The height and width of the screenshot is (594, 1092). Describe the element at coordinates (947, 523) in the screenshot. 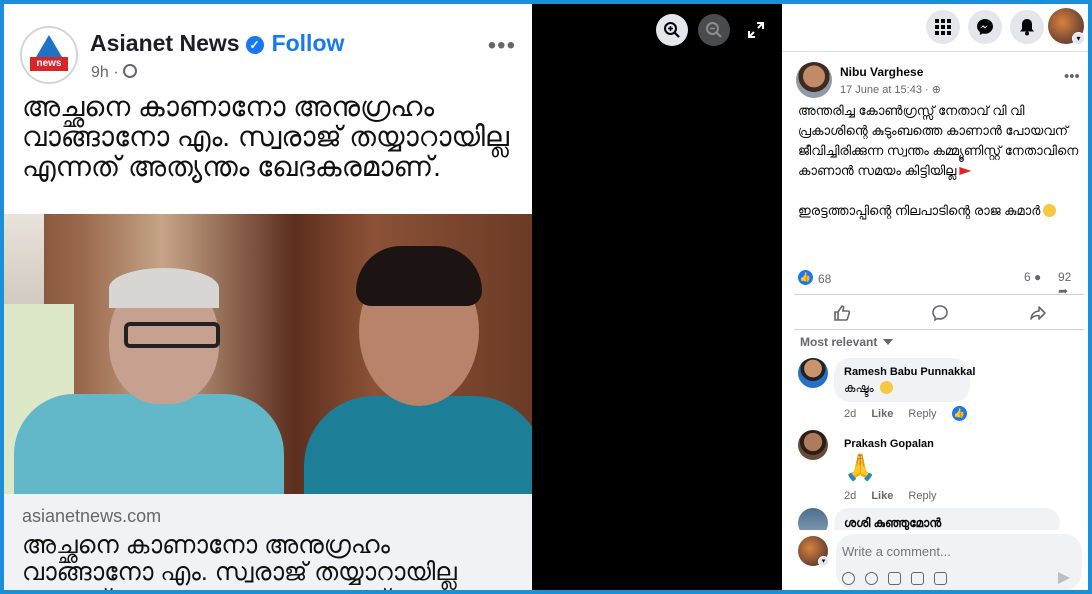

I see `commenter-name: ശശി കുഞ്ഞുമോൻ` at that location.